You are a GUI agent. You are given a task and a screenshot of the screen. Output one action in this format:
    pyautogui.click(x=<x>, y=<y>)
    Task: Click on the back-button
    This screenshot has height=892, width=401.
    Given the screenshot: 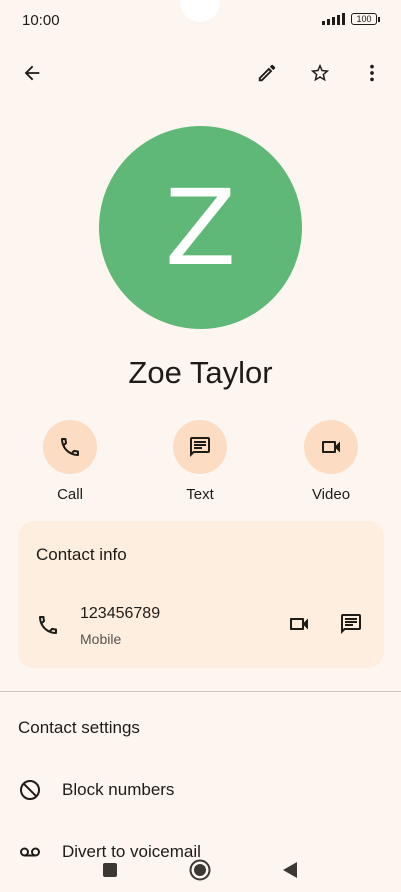 What is the action you would take?
    pyautogui.click(x=32, y=73)
    